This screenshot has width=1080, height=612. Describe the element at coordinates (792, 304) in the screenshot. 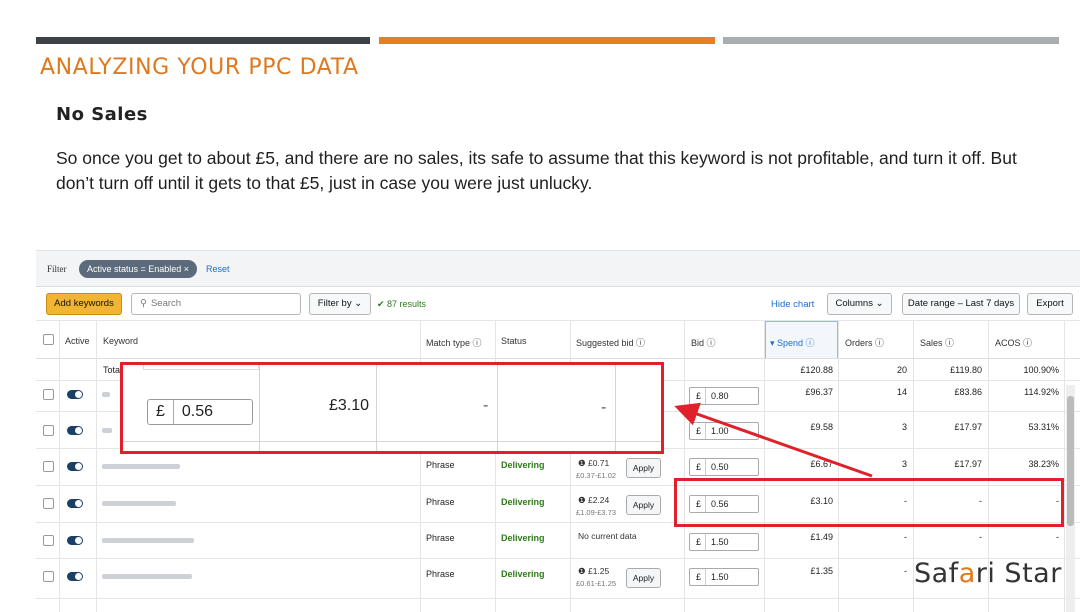

I see `hide-chart-link: Hide chart` at that location.